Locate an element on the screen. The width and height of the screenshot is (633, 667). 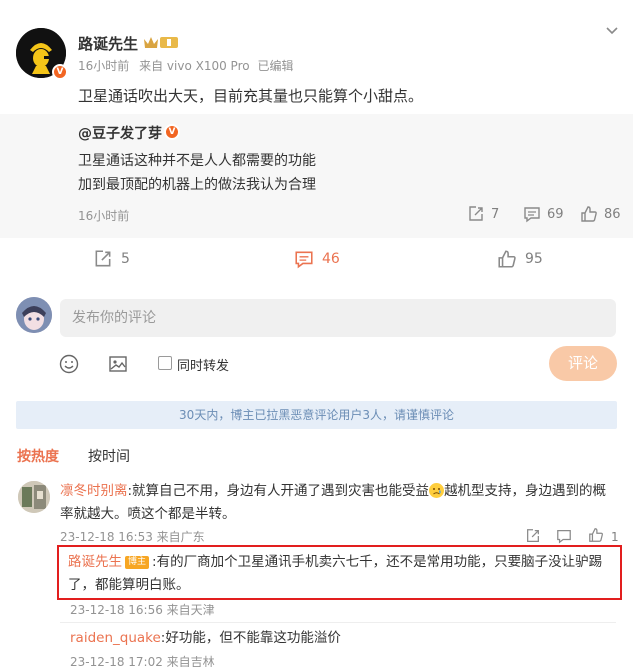
repost-text-line: 卫星通话这种并不是人人都需要的功能 is located at coordinates (197, 161).